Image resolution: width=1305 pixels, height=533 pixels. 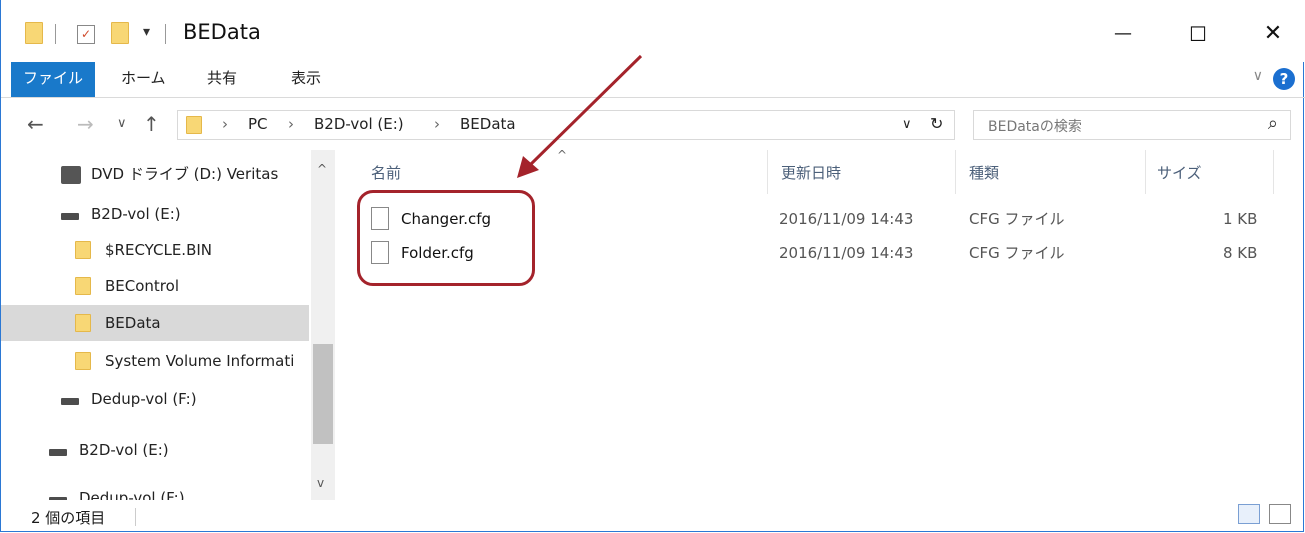 What do you see at coordinates (1249, 514) in the screenshot?
I see `details-view-icon` at bounding box center [1249, 514].